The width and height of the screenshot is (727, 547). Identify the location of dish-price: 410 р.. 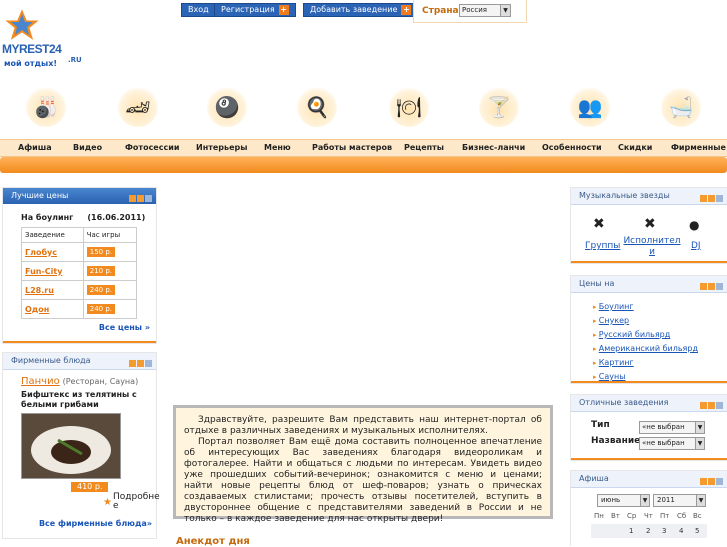
(90, 487).